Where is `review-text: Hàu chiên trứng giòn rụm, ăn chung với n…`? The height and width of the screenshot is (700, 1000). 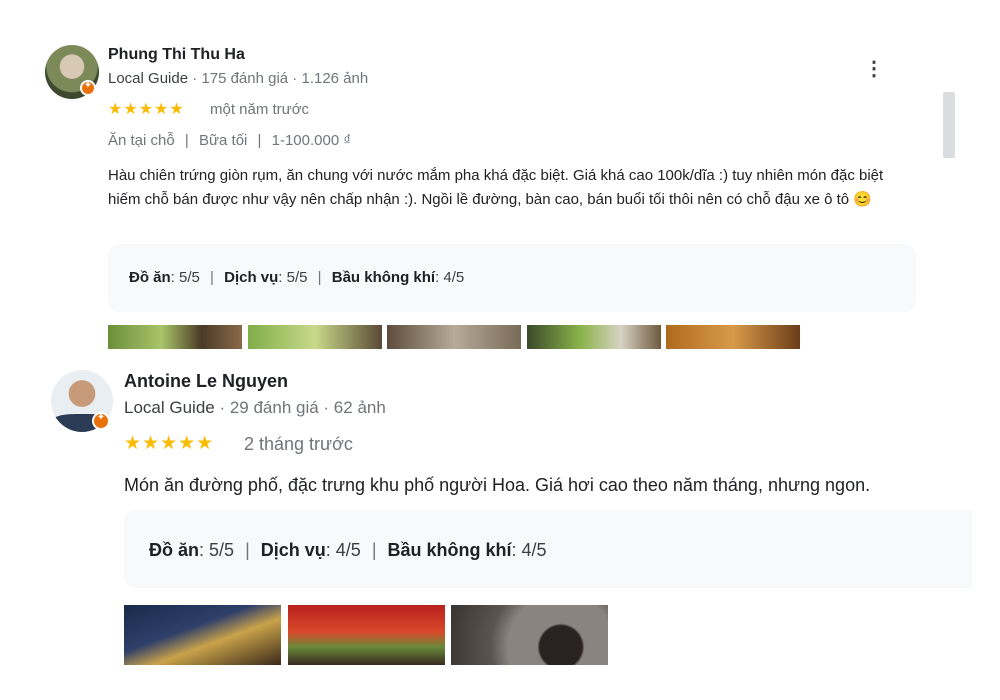
review-text: Hàu chiên trứng giòn rụm, ăn chung với n… is located at coordinates (496, 187).